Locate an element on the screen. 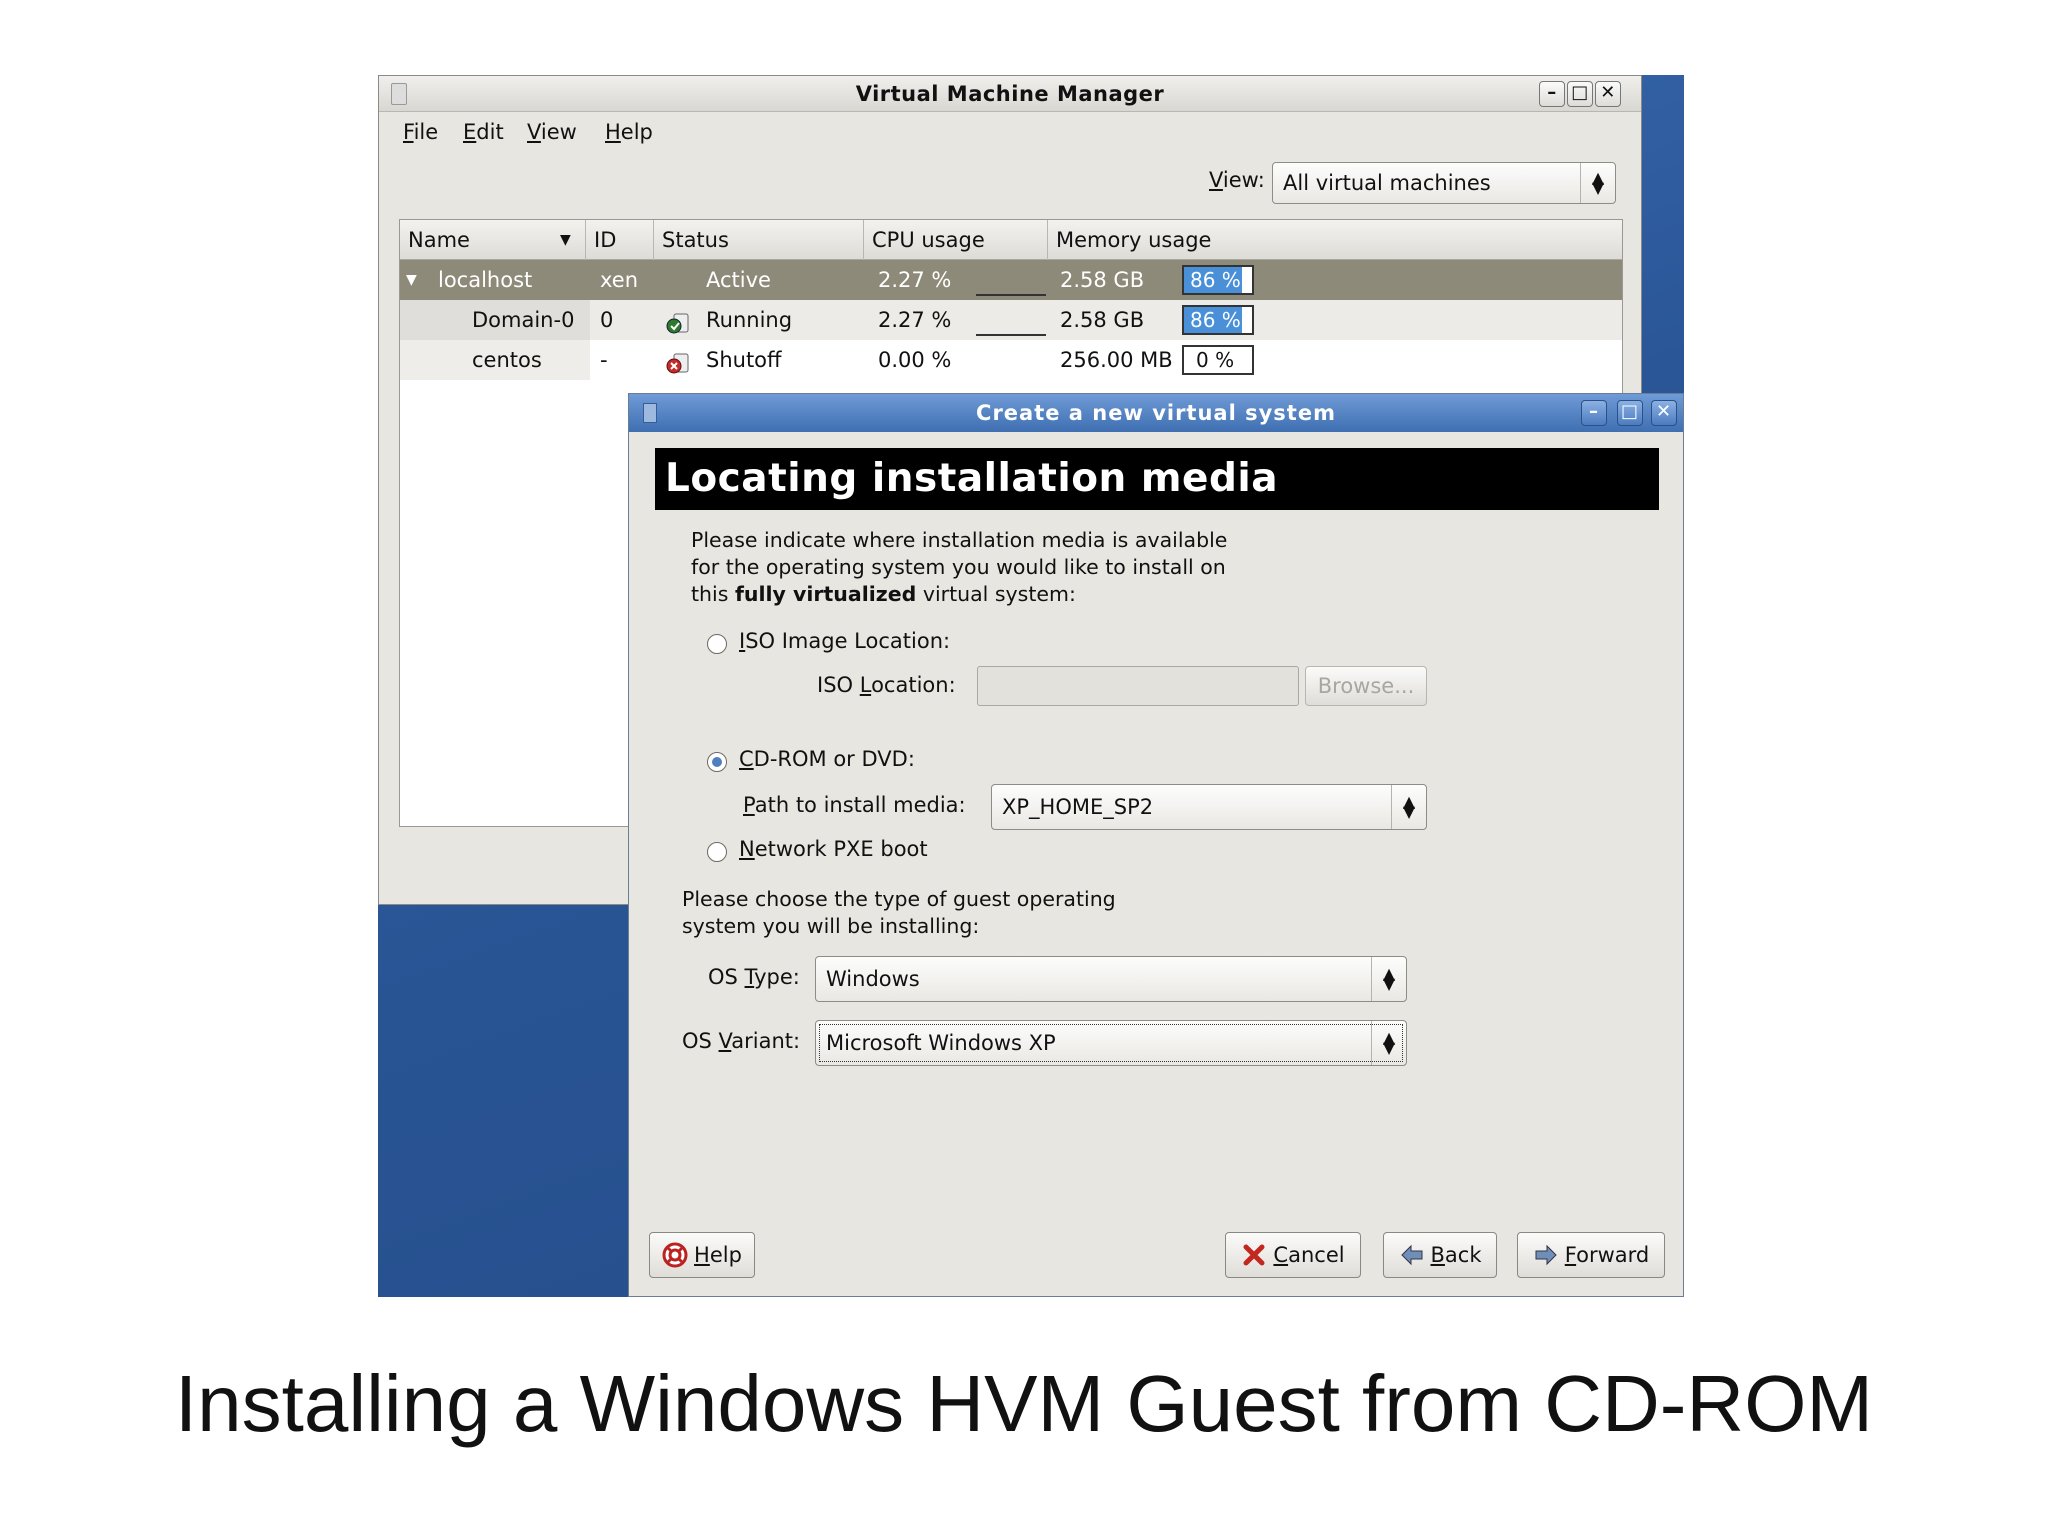 This screenshot has height=1536, width=2048. menu-file: File is located at coordinates (420, 132).